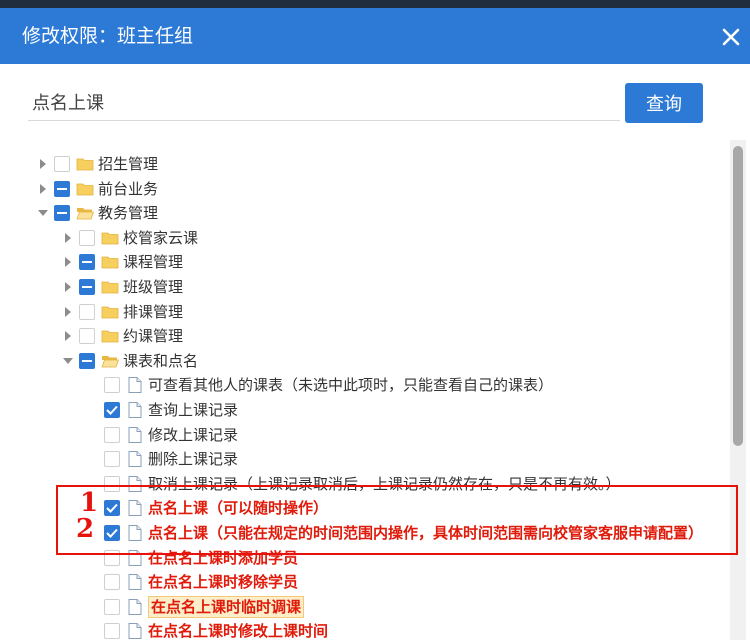  What do you see at coordinates (664, 103) in the screenshot?
I see `search-button: 查询` at bounding box center [664, 103].